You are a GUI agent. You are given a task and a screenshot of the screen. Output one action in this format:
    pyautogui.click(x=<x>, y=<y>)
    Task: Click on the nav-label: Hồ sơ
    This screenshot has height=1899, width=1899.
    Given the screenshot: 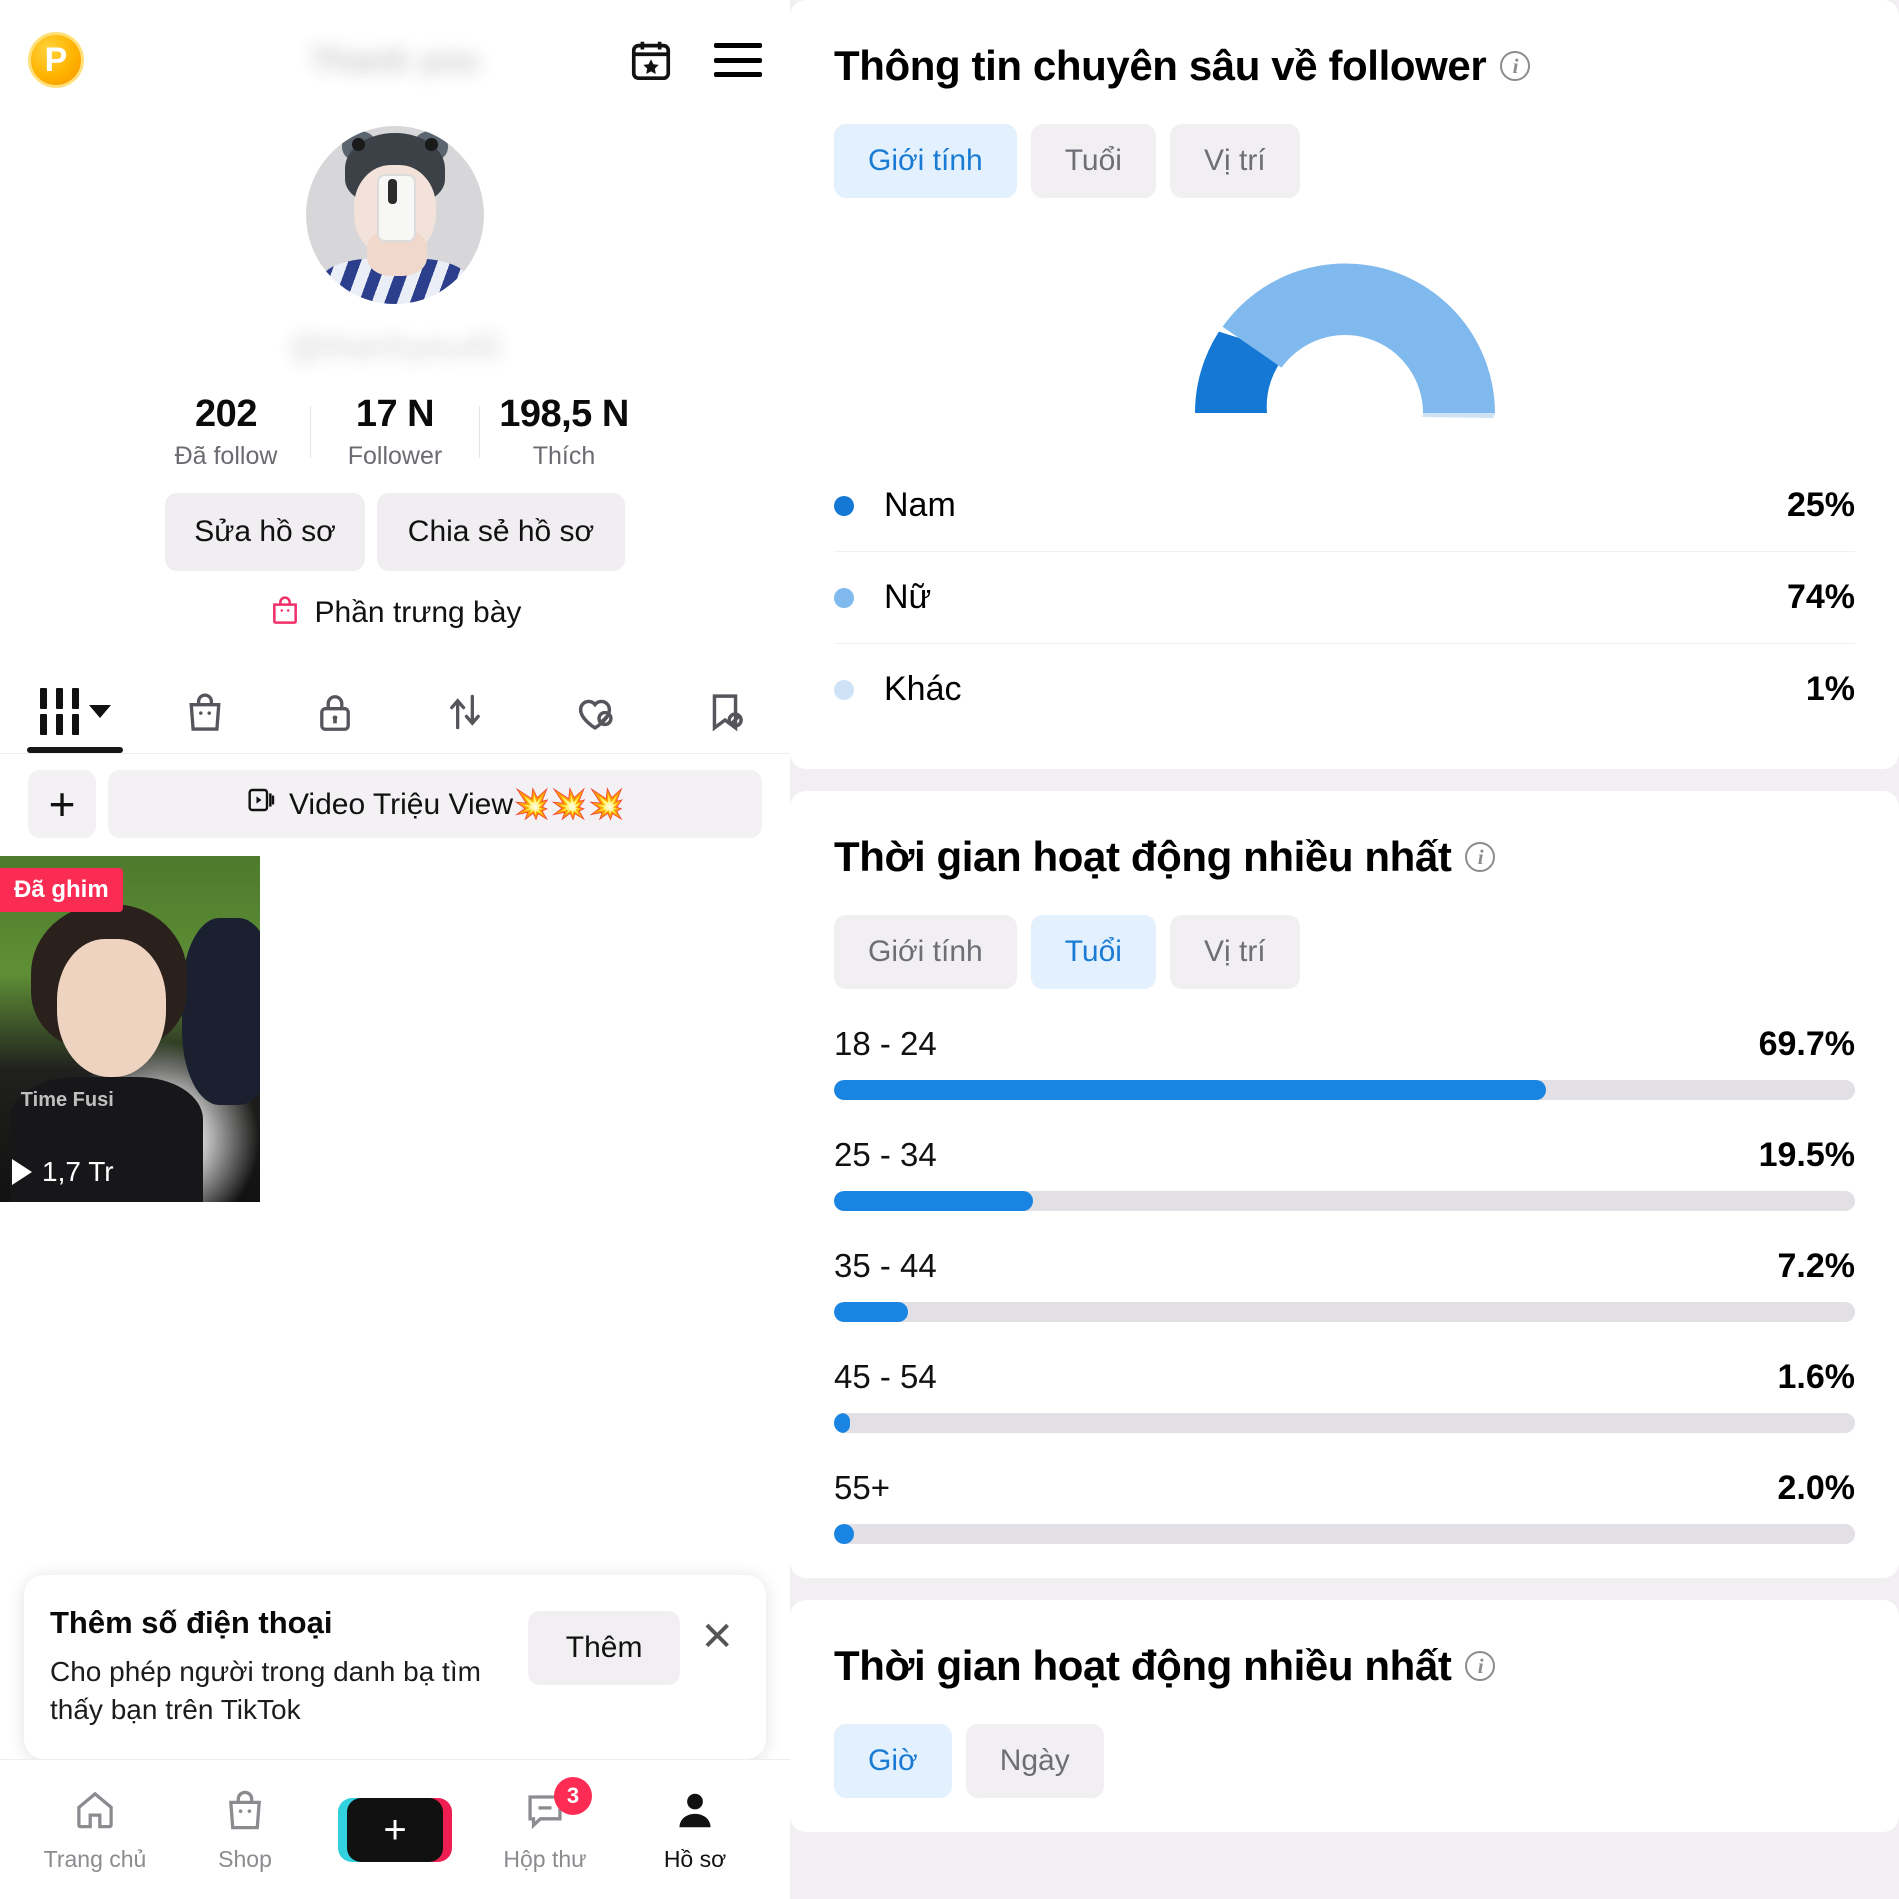 What is the action you would take?
    pyautogui.click(x=695, y=1858)
    